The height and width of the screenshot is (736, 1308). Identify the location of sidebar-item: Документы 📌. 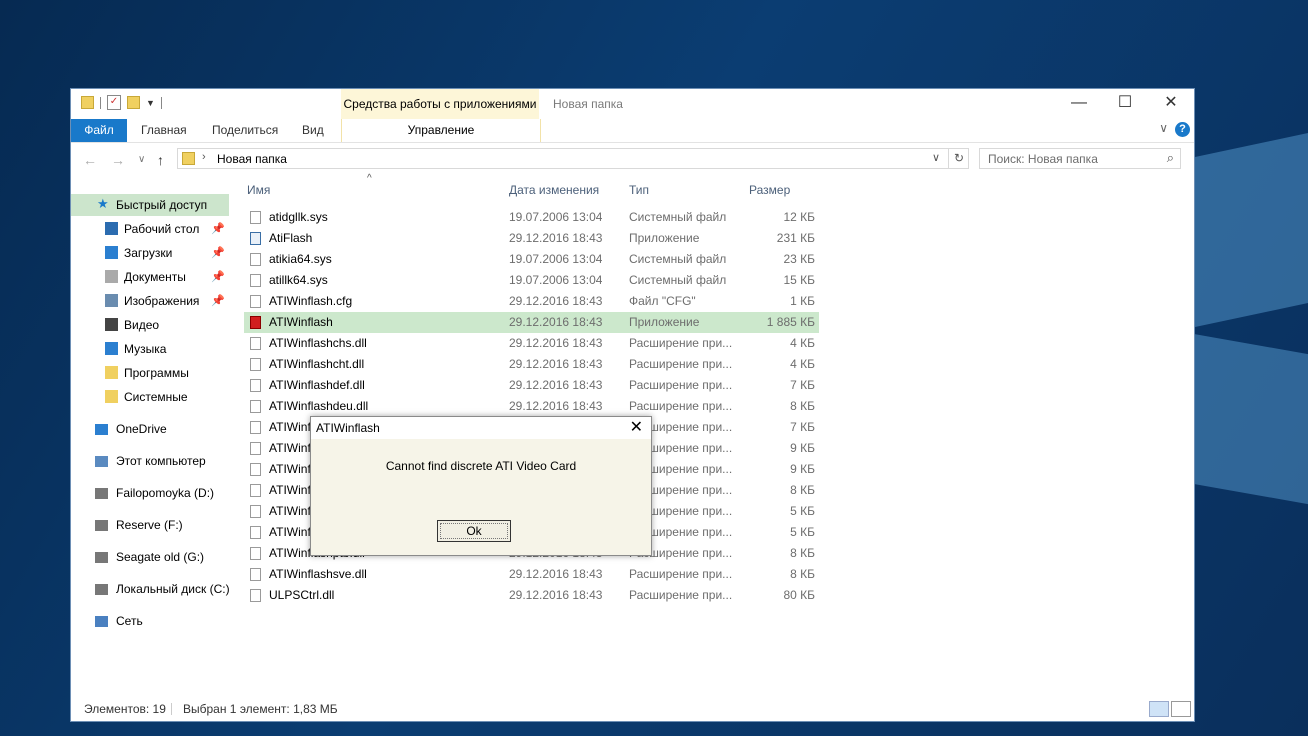
(150, 277).